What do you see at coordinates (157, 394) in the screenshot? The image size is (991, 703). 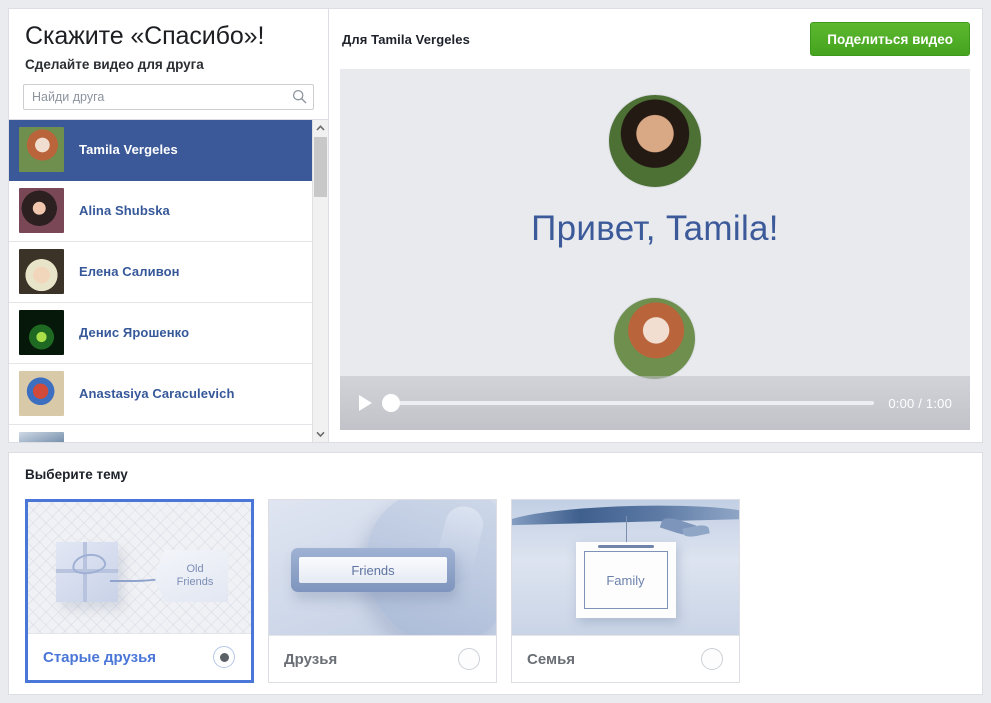 I see `friend-name: Anastasiya Caraculevich` at bounding box center [157, 394].